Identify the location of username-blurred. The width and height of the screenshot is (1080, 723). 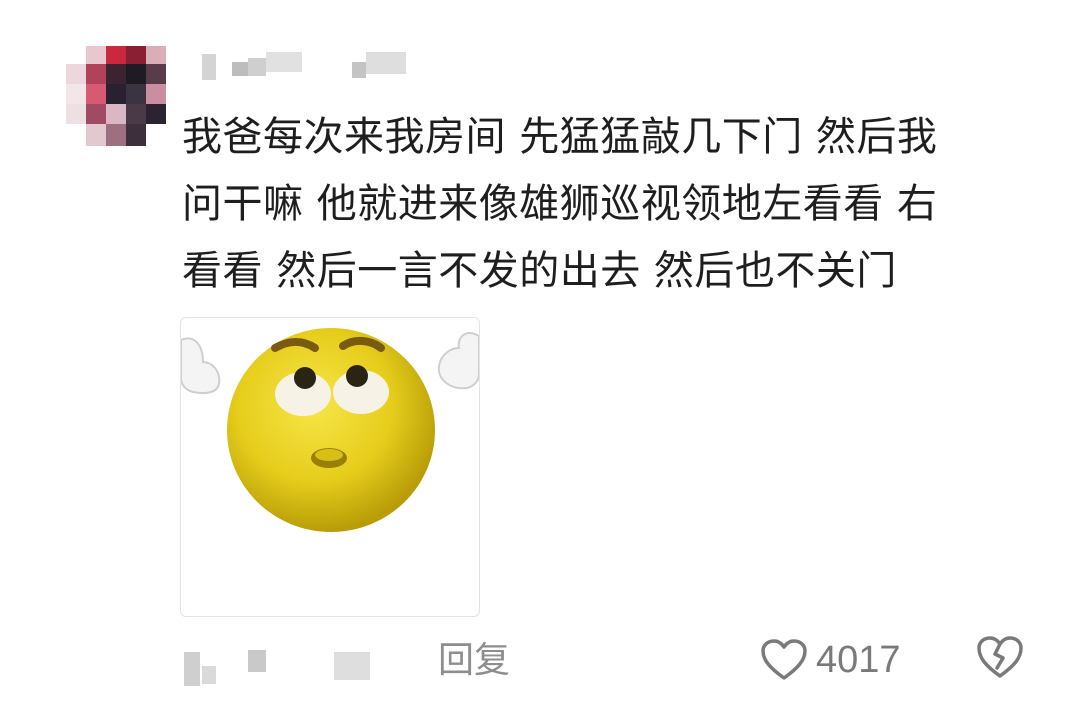
(304, 66).